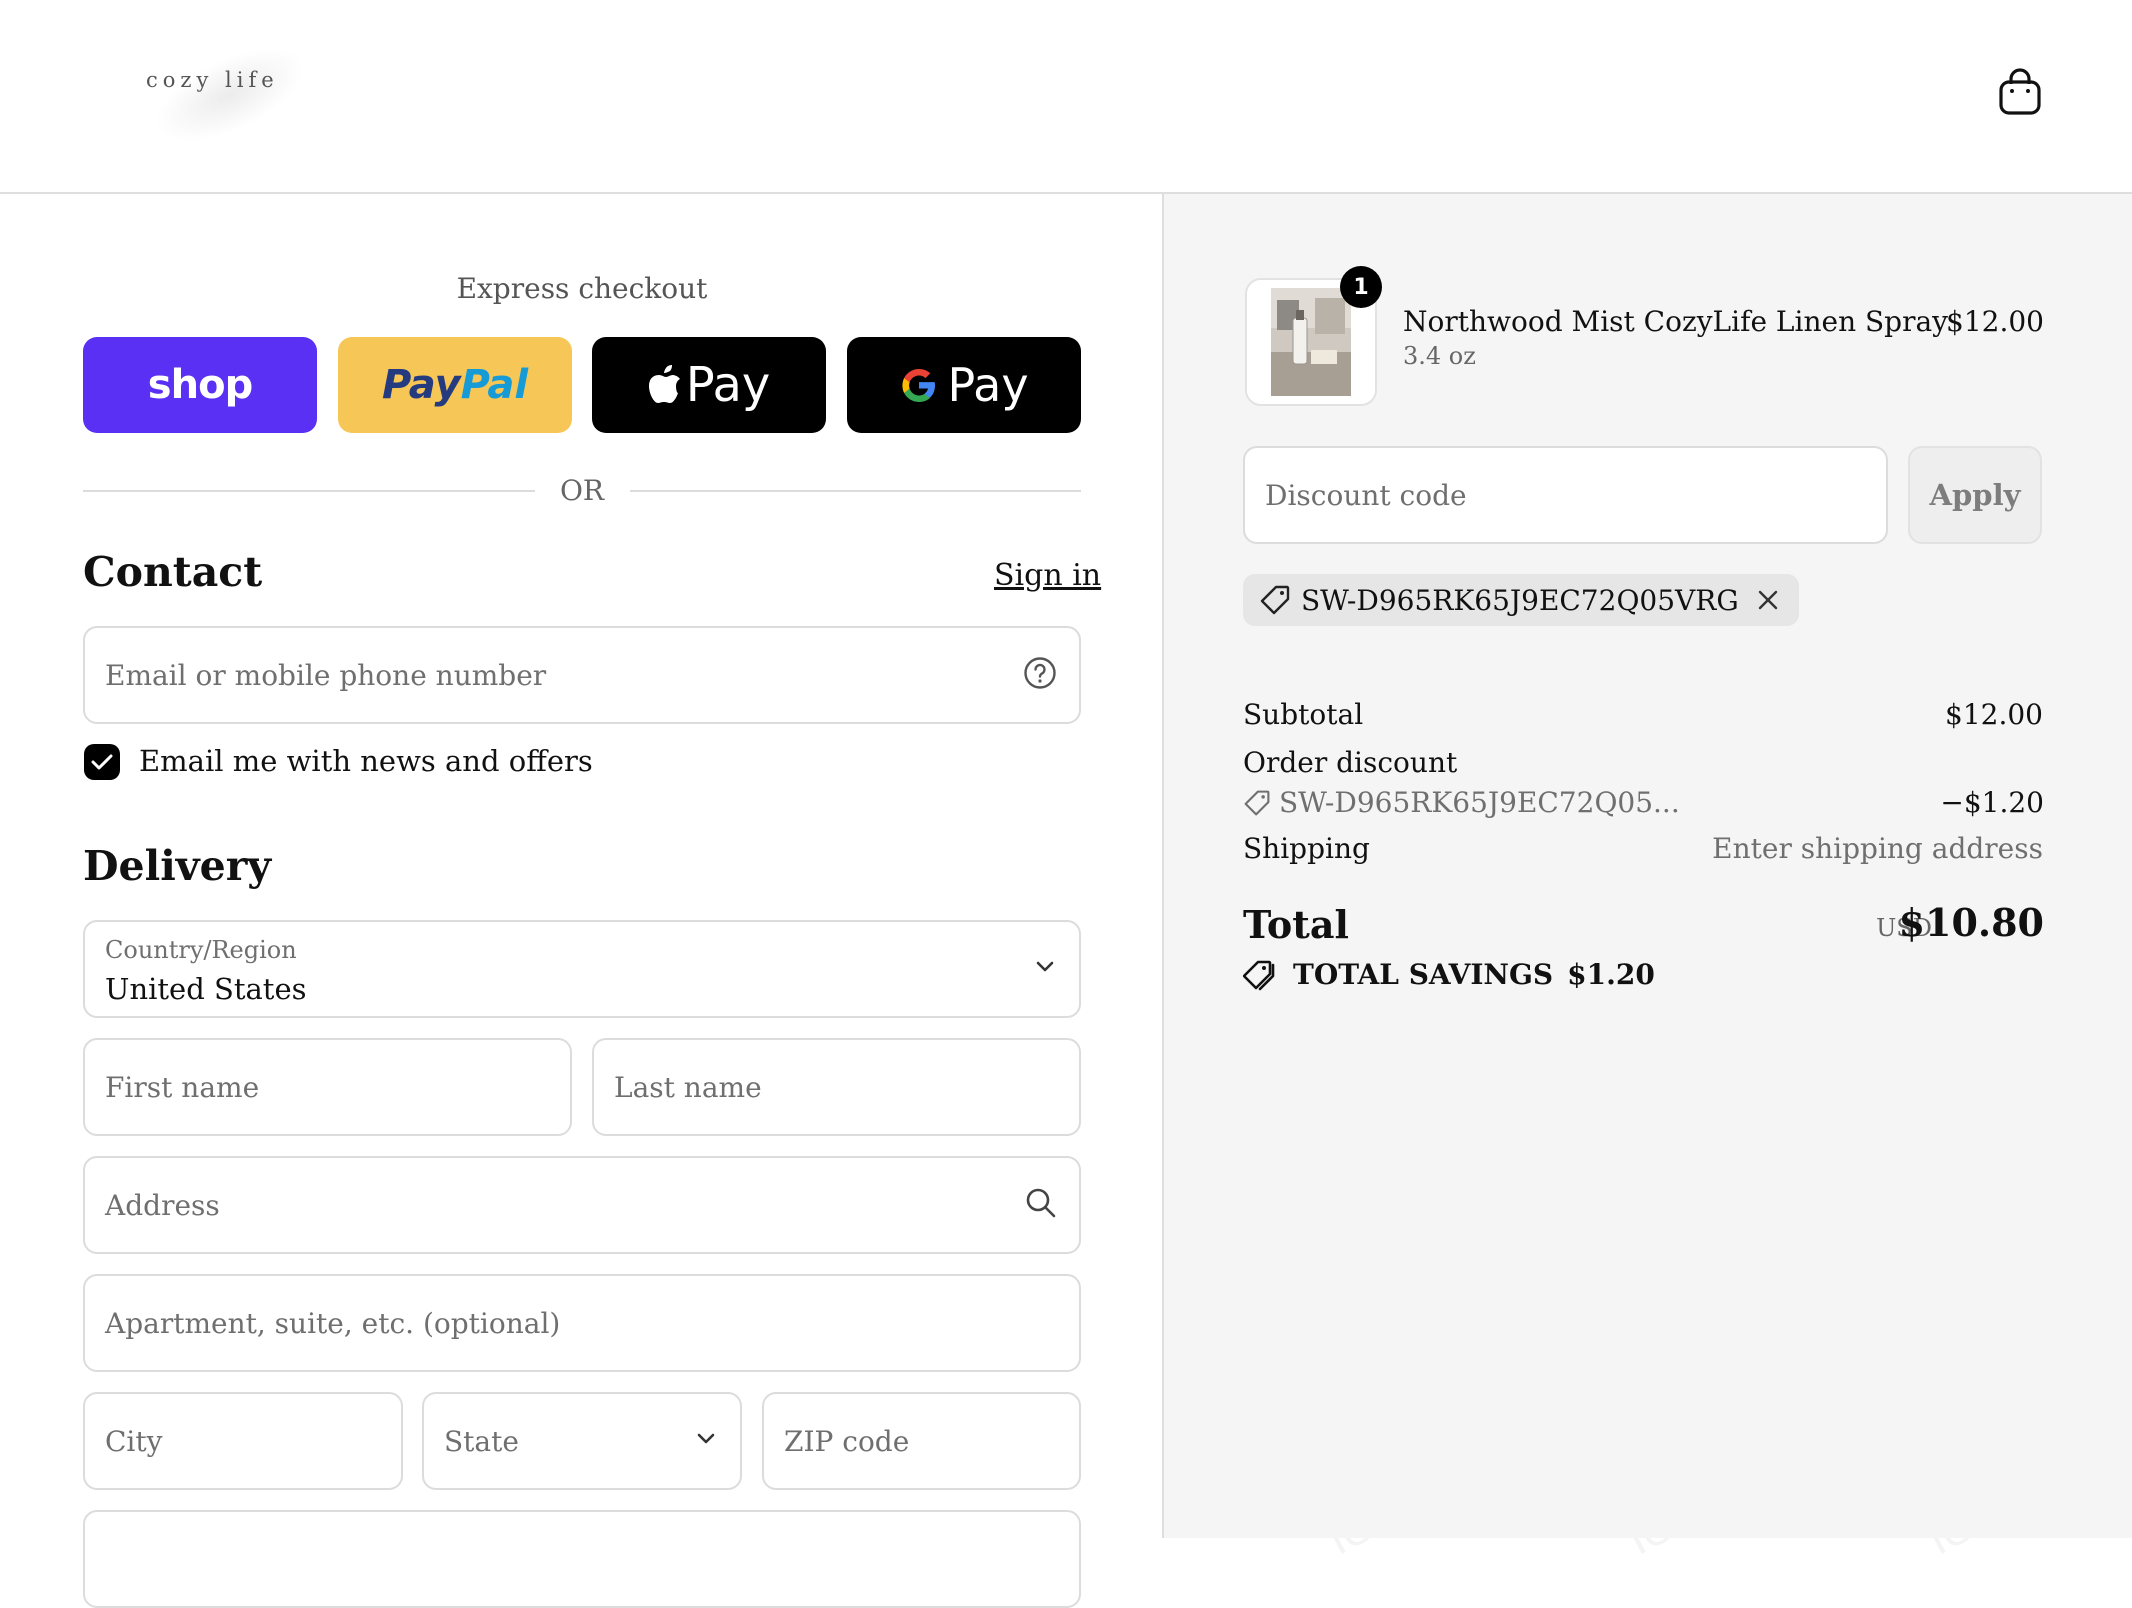 Image resolution: width=2132 pixels, height=1608 pixels. I want to click on tags-icon, so click(1259, 975).